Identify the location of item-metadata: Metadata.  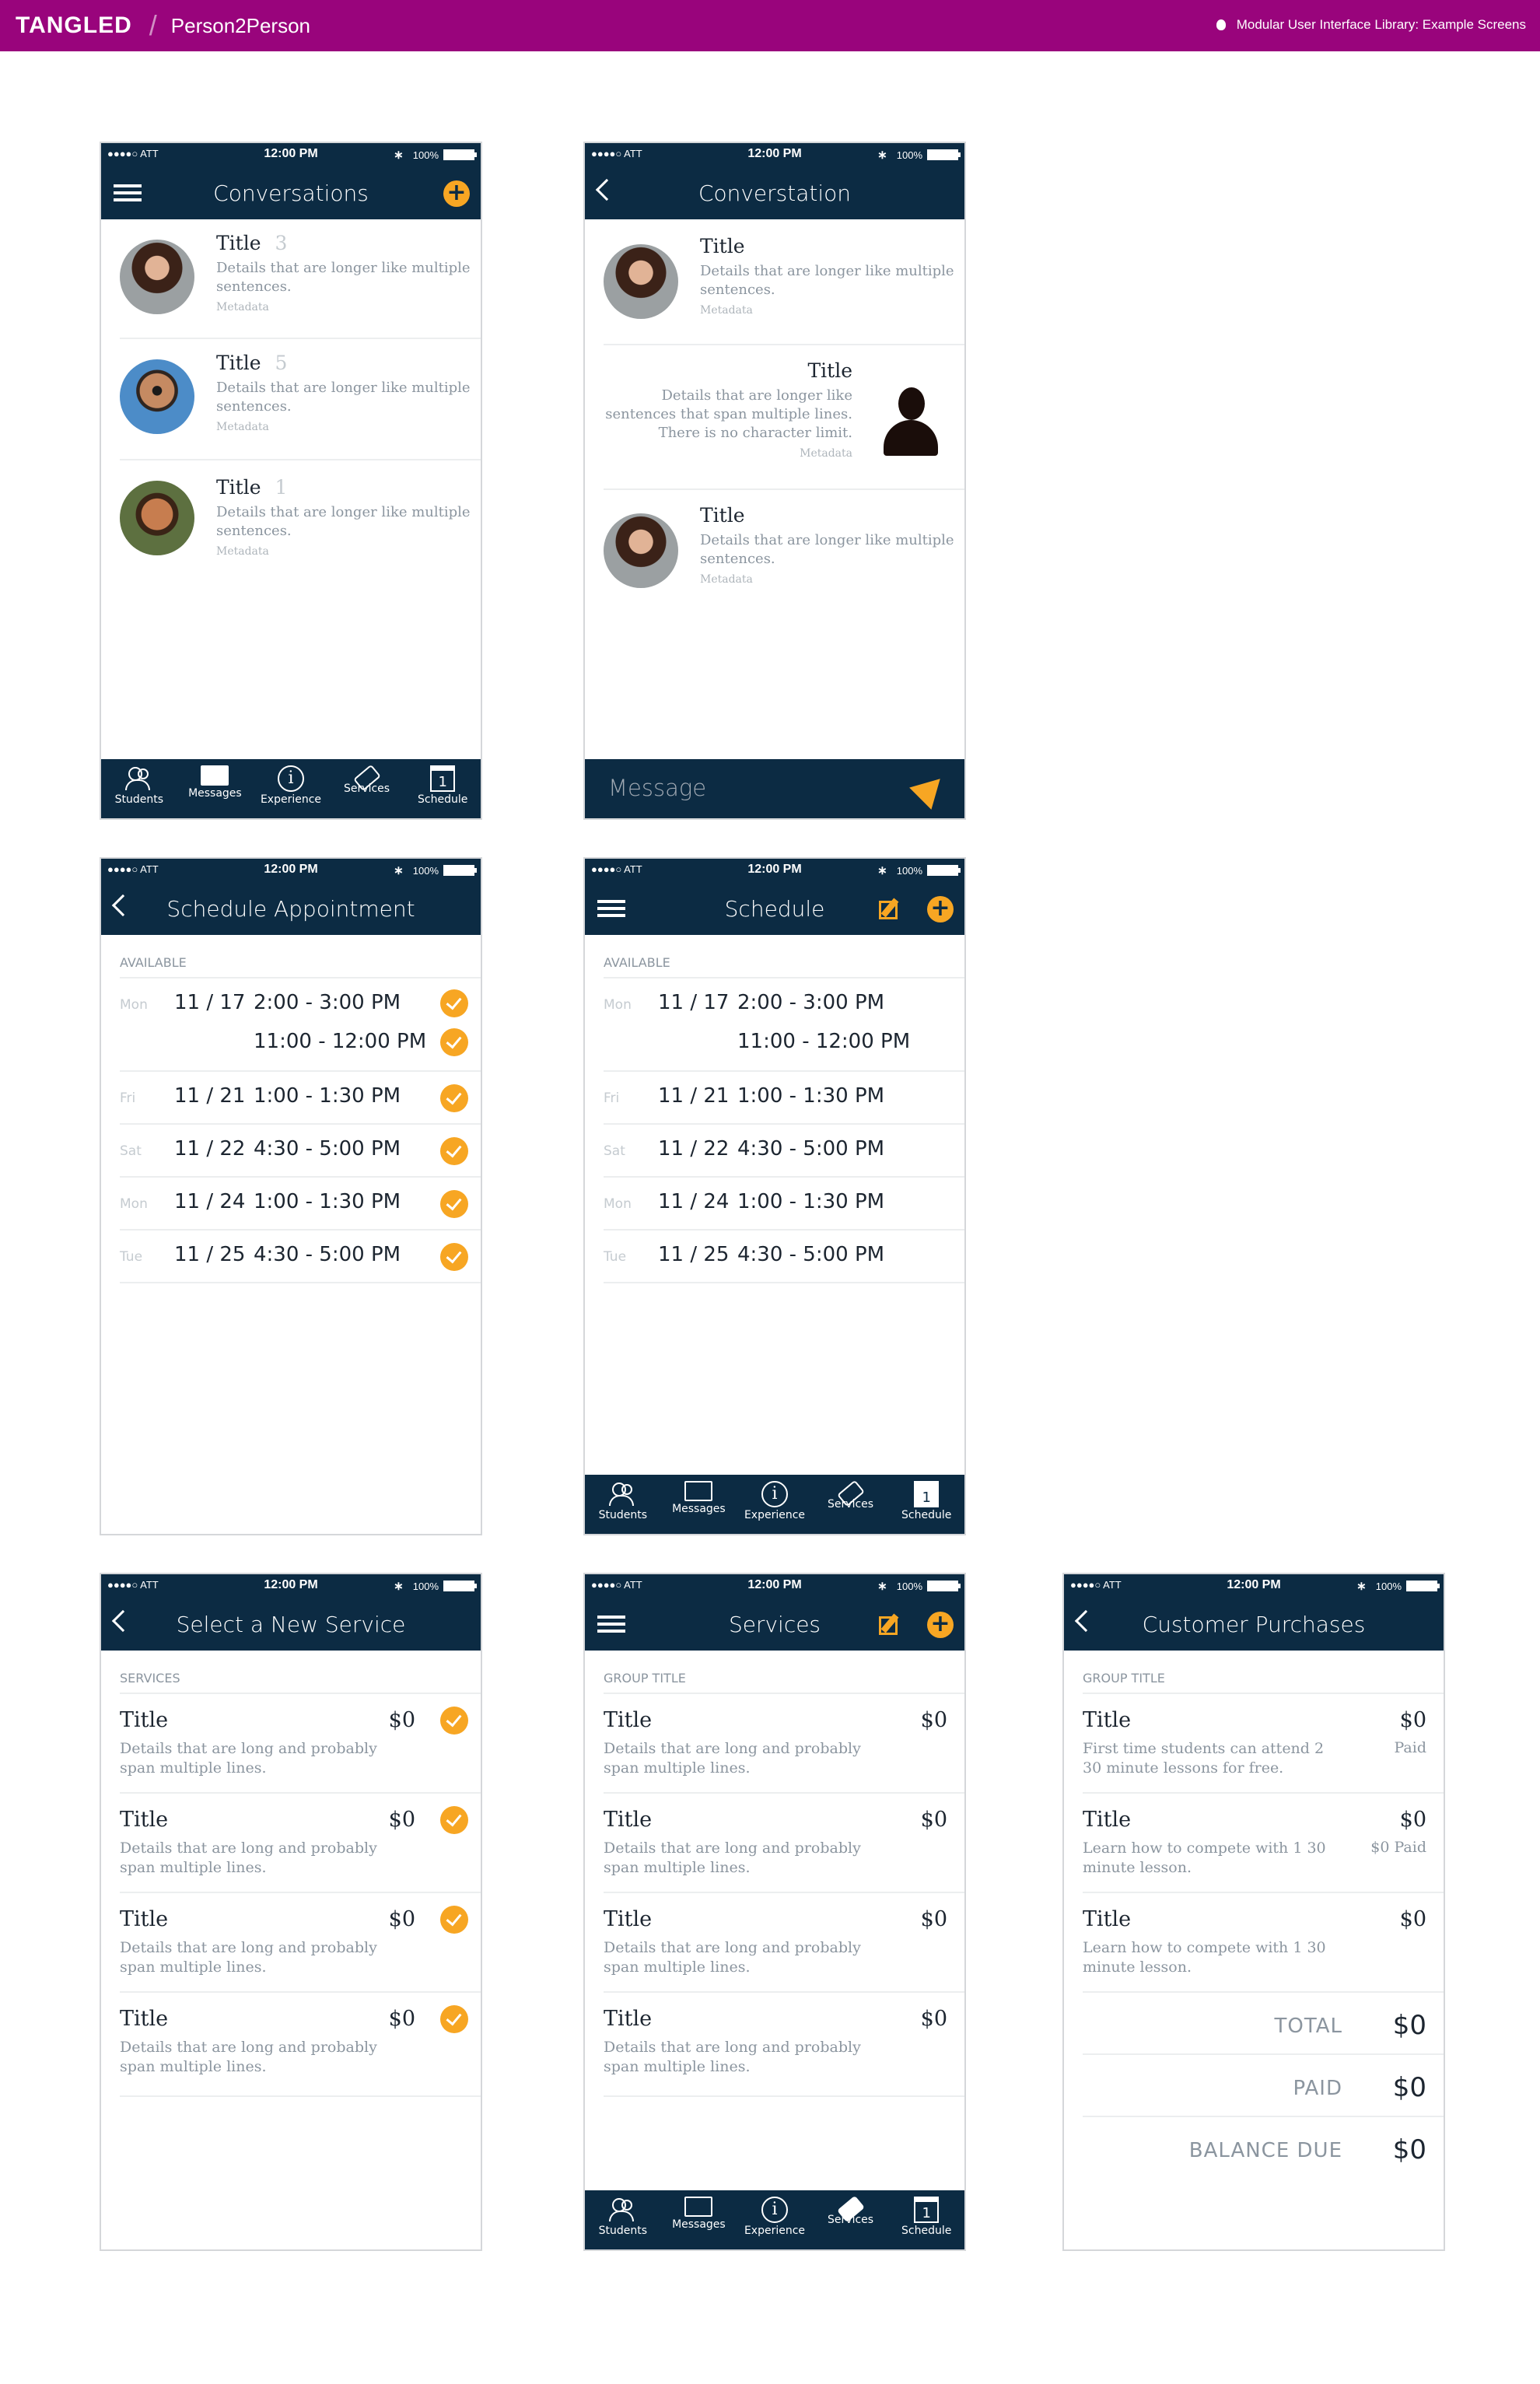
(826, 454).